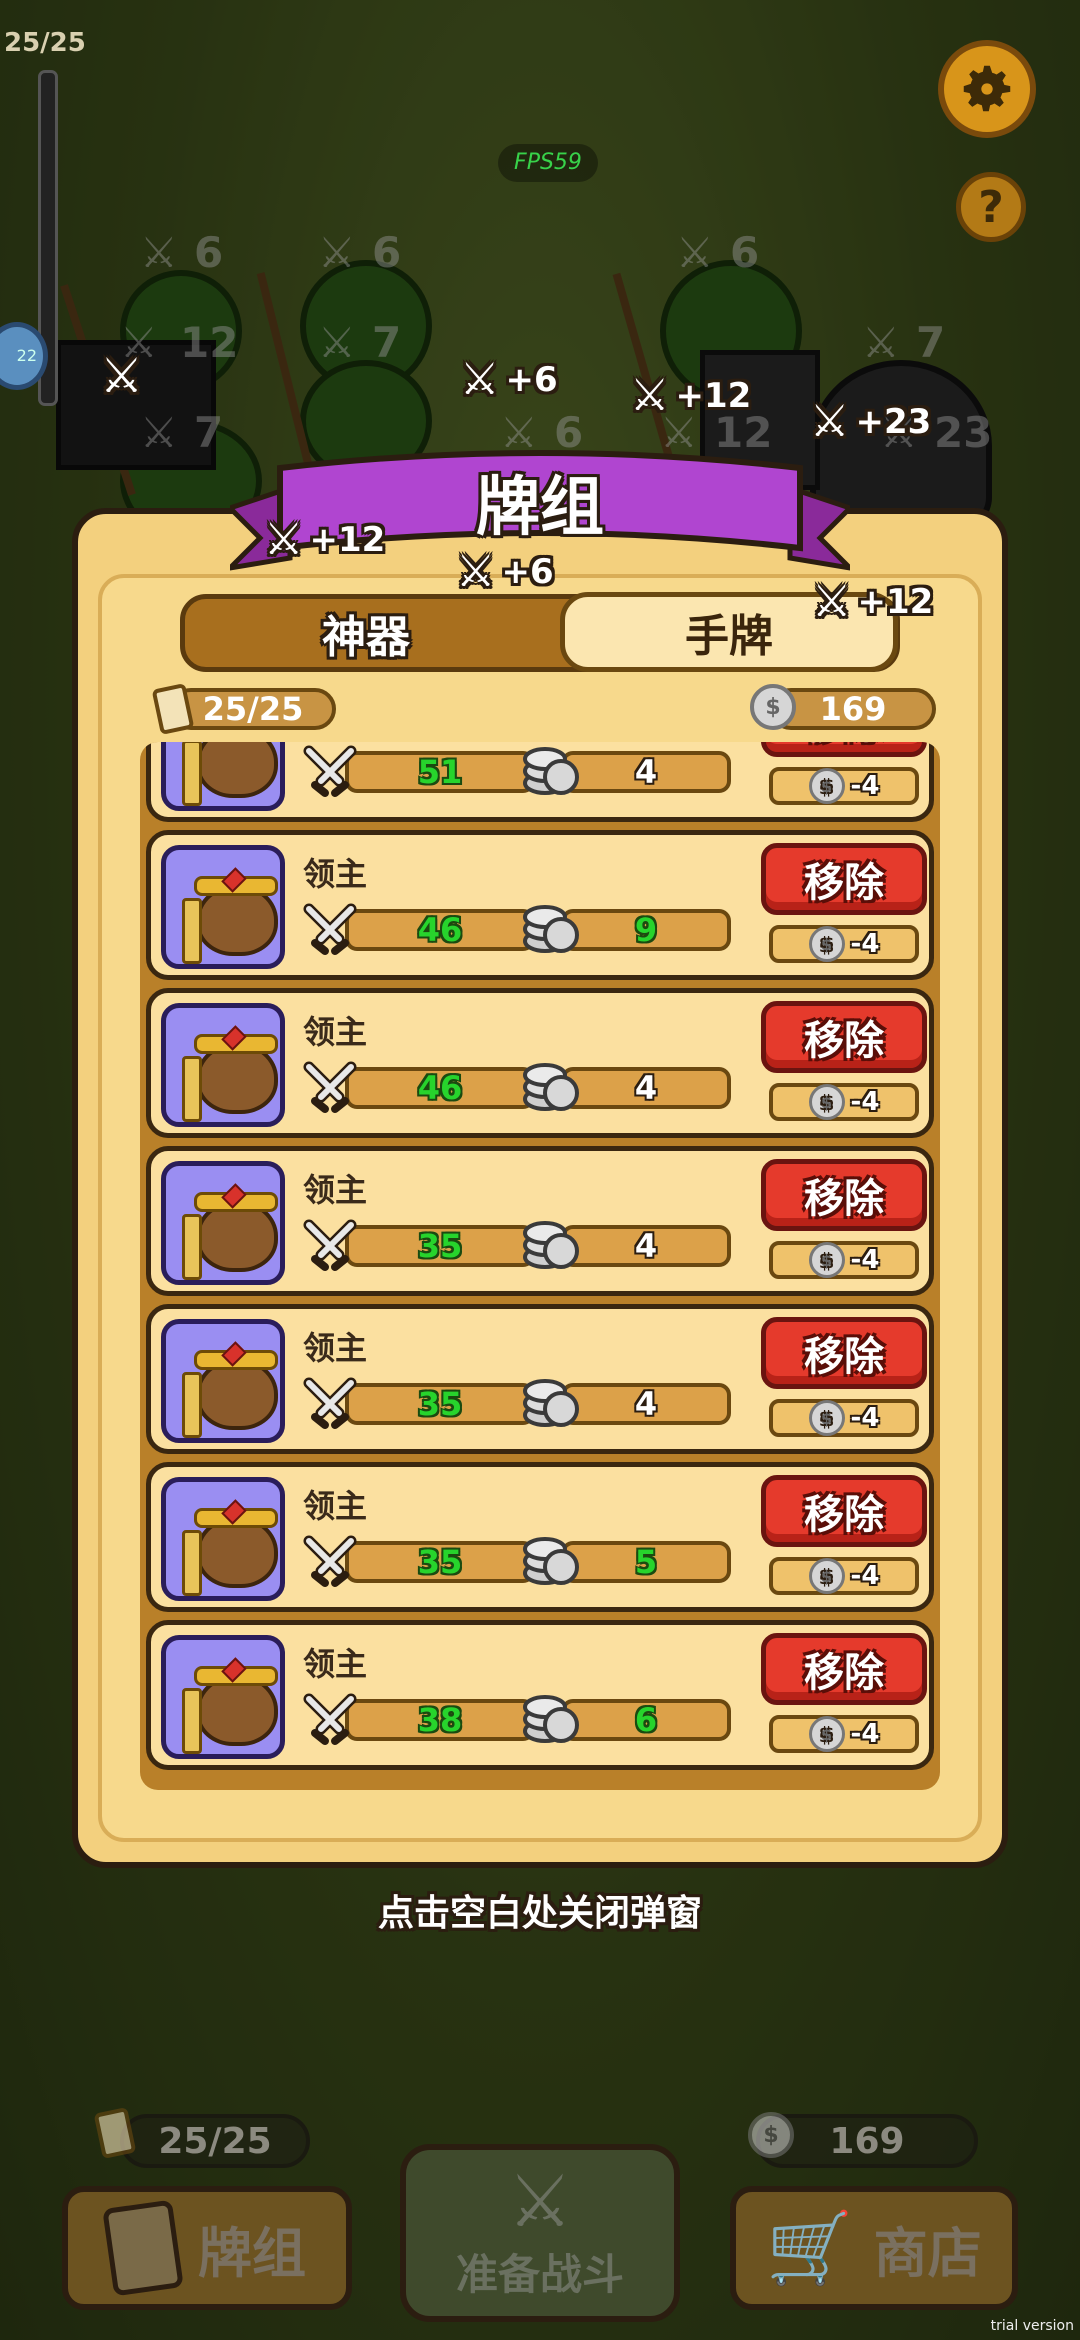 Image resolution: width=1080 pixels, height=2340 pixels. I want to click on card-row: 领主 46 4 移除 $ -4, so click(540, 1063).